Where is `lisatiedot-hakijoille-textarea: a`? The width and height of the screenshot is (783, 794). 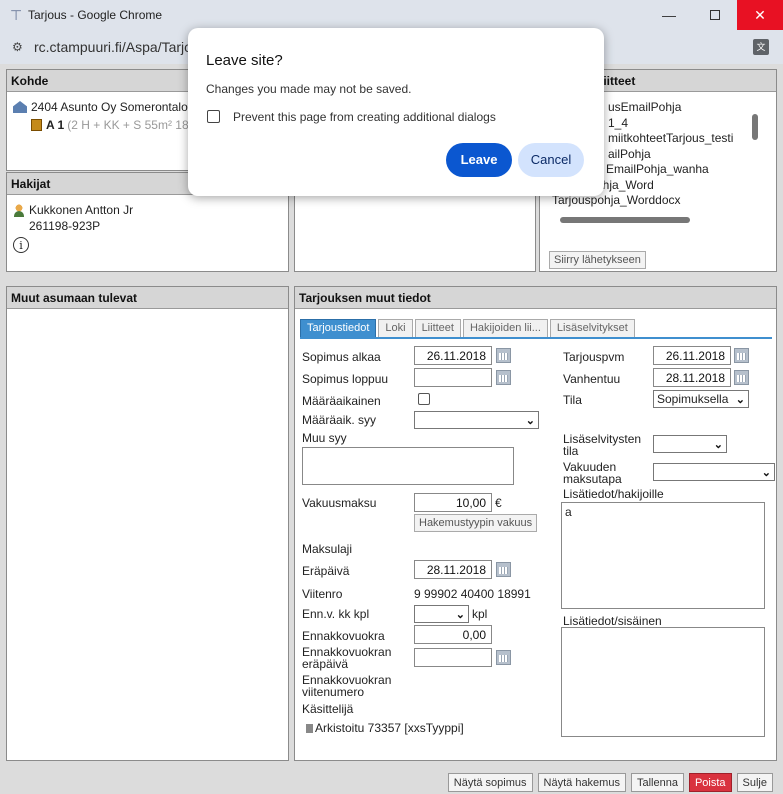 lisatiedot-hakijoille-textarea: a is located at coordinates (663, 555).